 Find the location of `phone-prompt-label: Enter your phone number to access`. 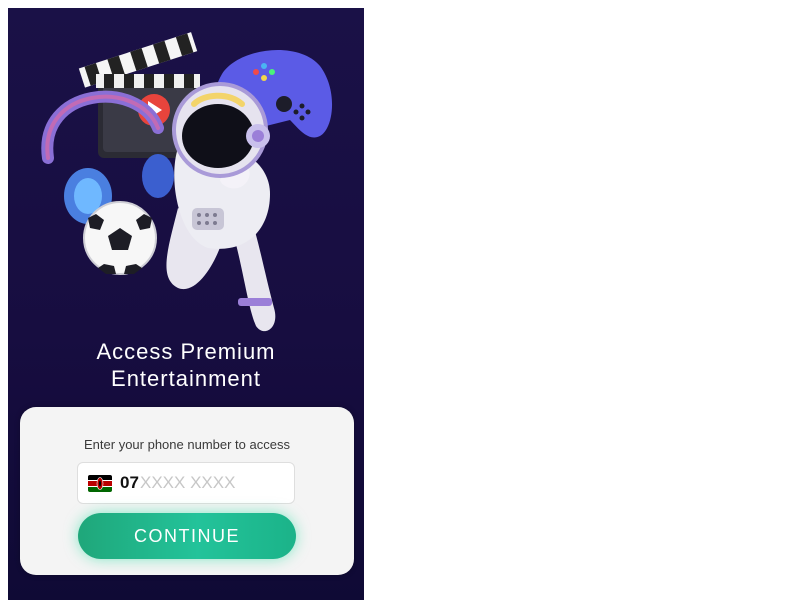

phone-prompt-label: Enter your phone number to access is located at coordinates (187, 444).